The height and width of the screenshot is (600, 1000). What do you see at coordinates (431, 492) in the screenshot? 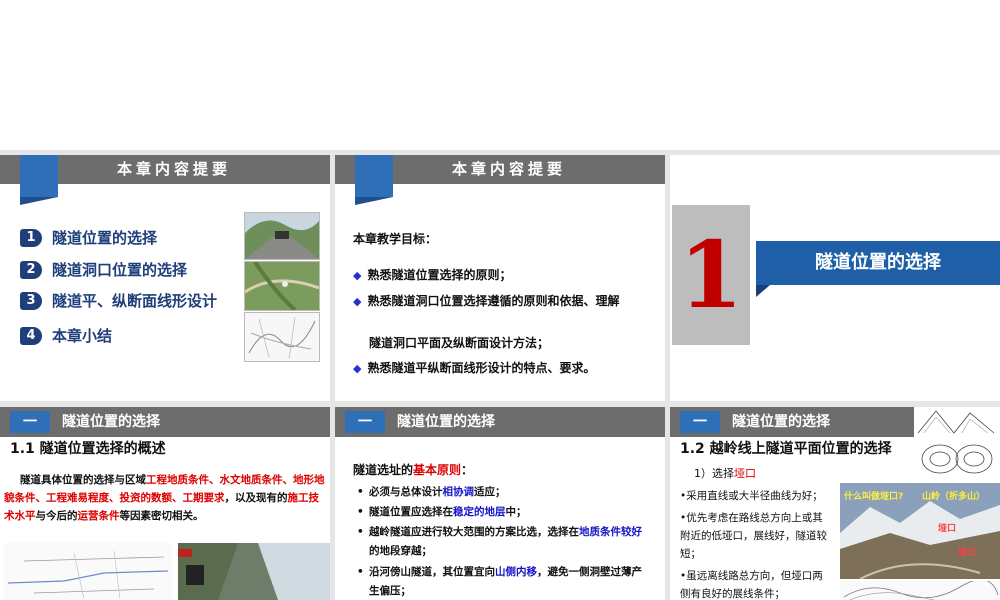
I see `principle-item: • 必须与总体设计相协调适应；` at bounding box center [431, 492].